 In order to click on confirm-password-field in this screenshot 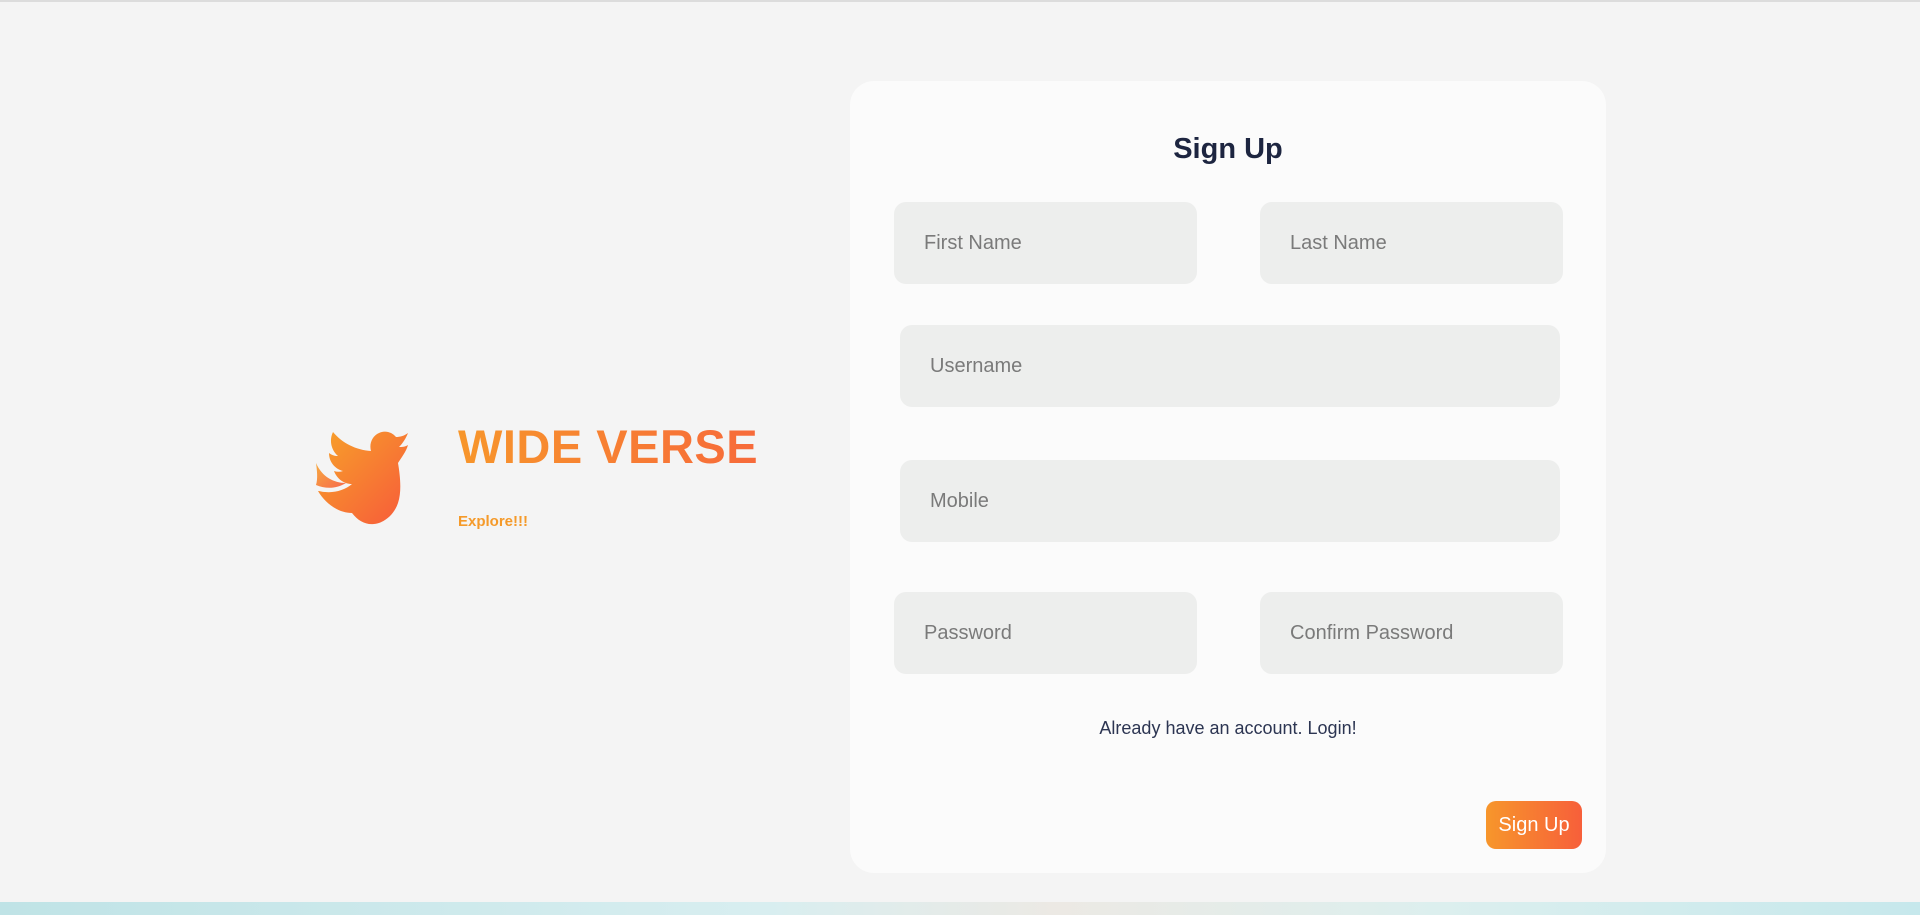, I will do `click(1411, 633)`.